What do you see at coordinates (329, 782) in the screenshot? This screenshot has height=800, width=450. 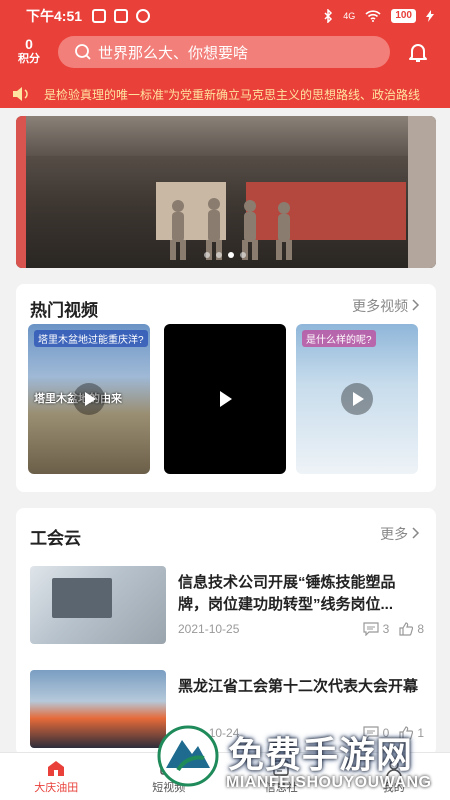 I see `watermark-subtitle: MIANFEISHOUYOUWANG` at bounding box center [329, 782].